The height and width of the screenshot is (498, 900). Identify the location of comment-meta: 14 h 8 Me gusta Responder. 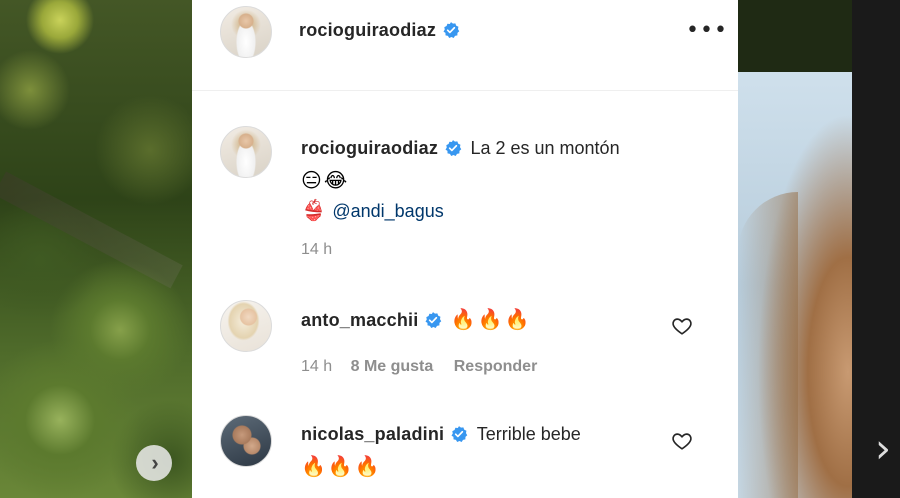
(419, 367).